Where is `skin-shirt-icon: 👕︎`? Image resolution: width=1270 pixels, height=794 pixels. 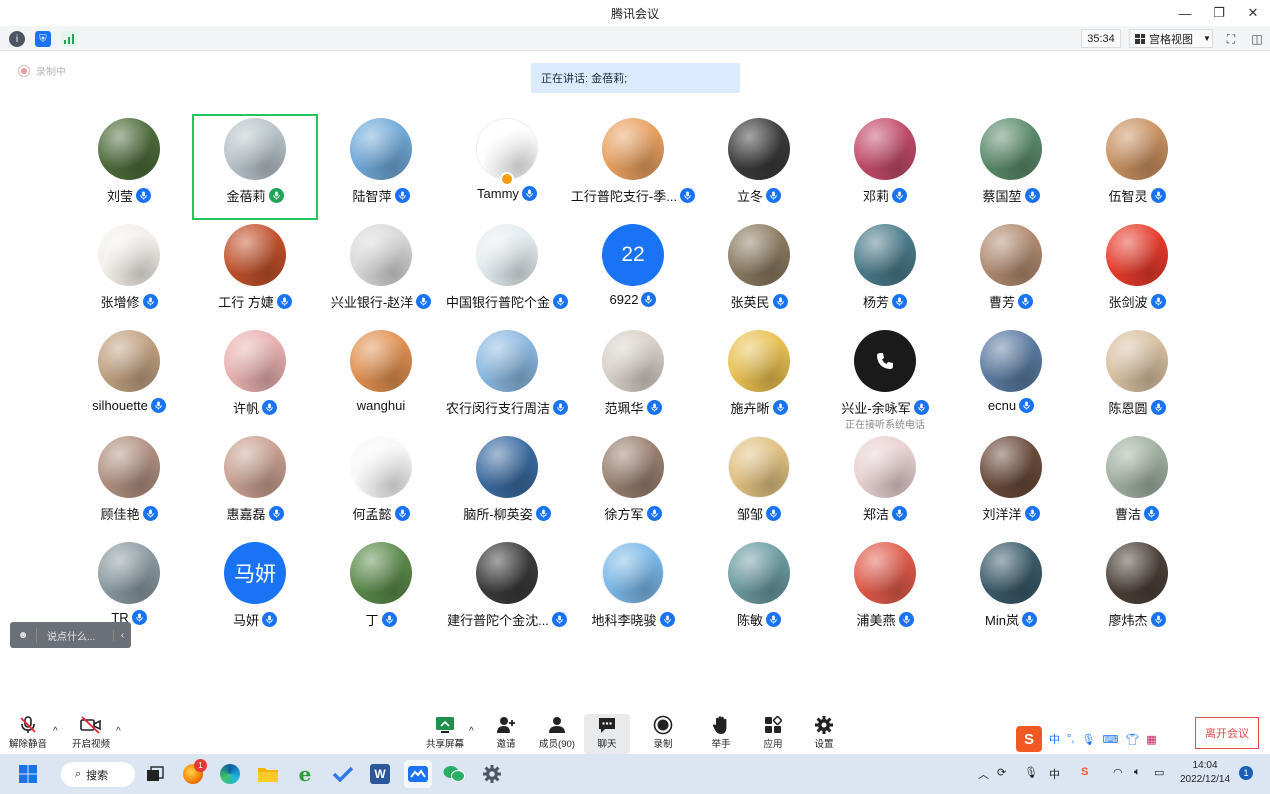
skin-shirt-icon: 👕︎ is located at coordinates (1132, 739).